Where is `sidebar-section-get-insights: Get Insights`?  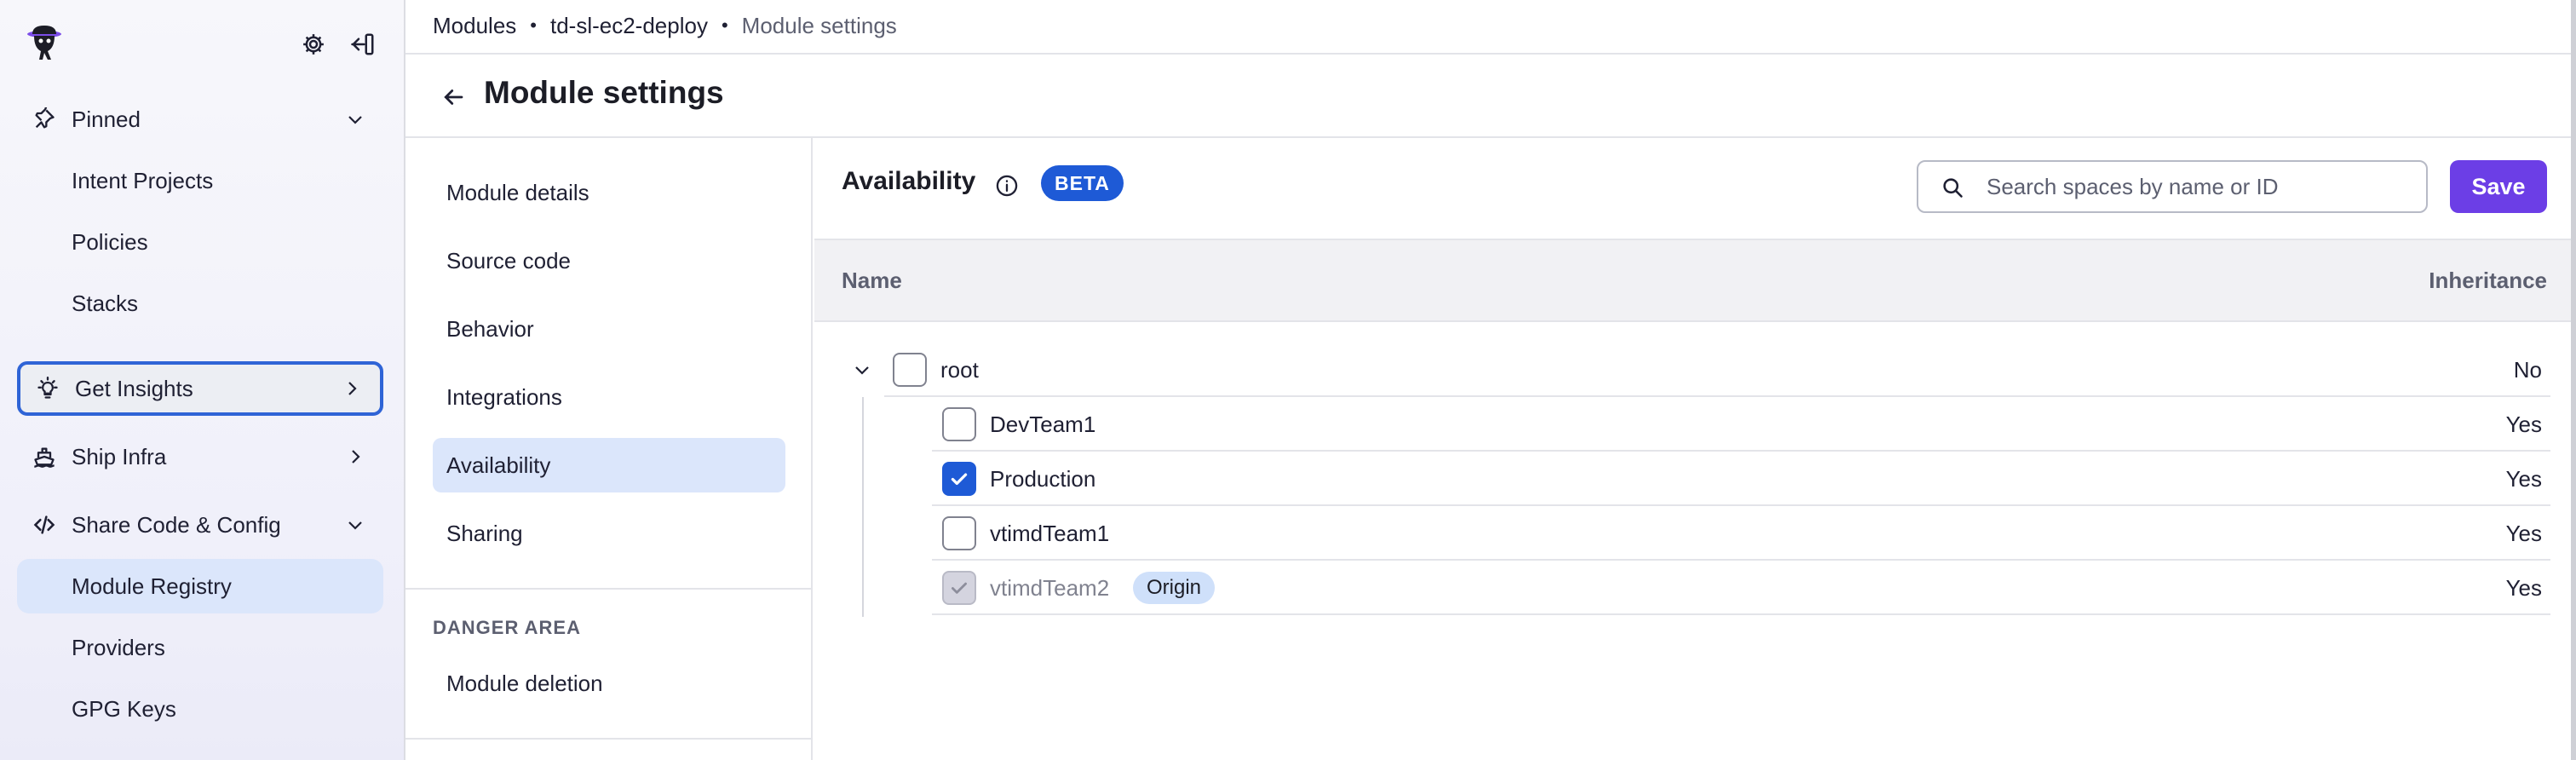
sidebar-section-get-insights: Get Insights is located at coordinates (200, 389).